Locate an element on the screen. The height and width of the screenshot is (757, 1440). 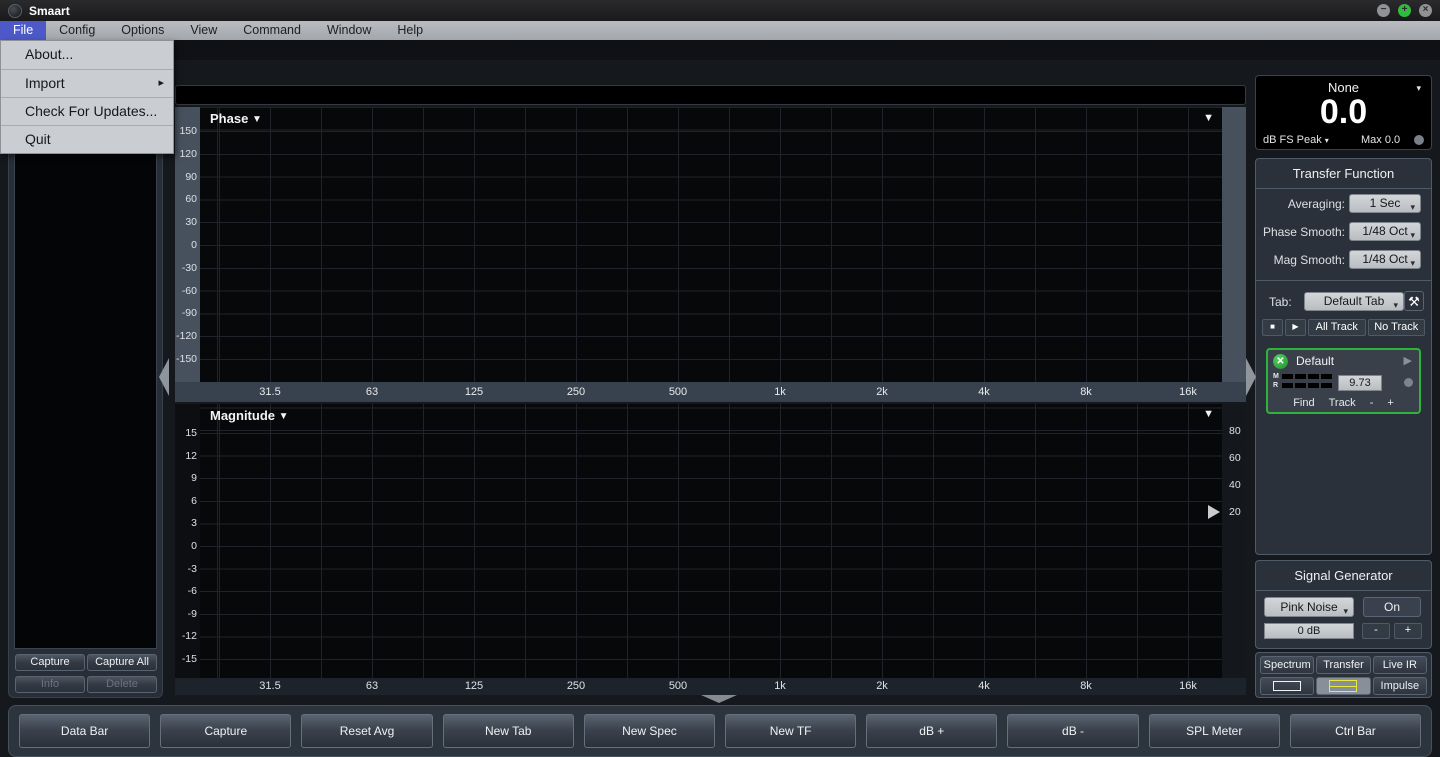
menu-window: Window is located at coordinates (349, 30).